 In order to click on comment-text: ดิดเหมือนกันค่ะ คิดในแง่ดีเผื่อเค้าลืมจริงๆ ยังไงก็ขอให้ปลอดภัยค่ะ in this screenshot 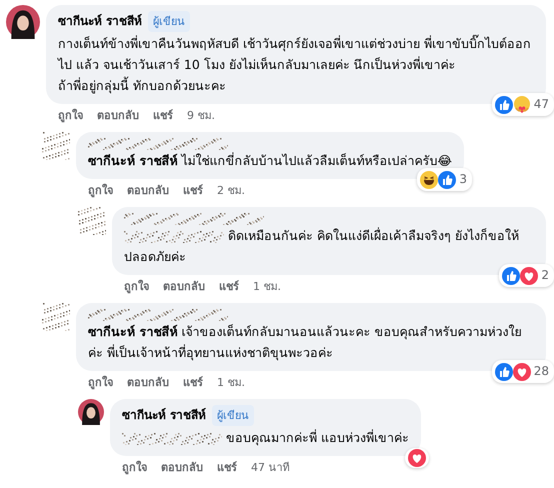, I will do `click(322, 246)`.